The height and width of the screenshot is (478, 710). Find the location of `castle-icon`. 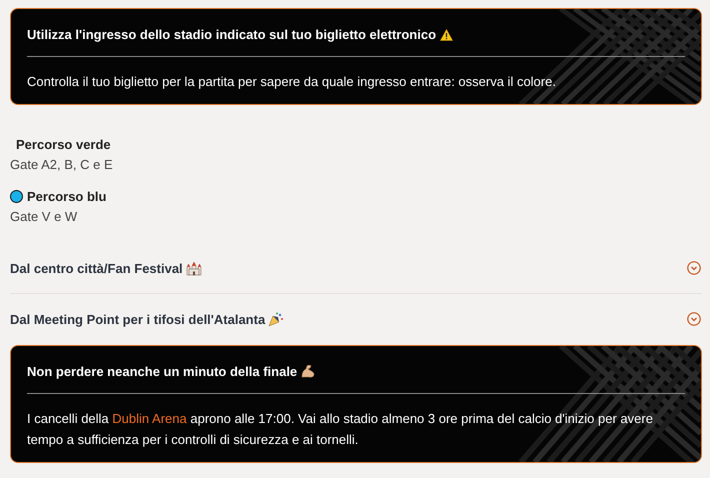

castle-icon is located at coordinates (194, 268).